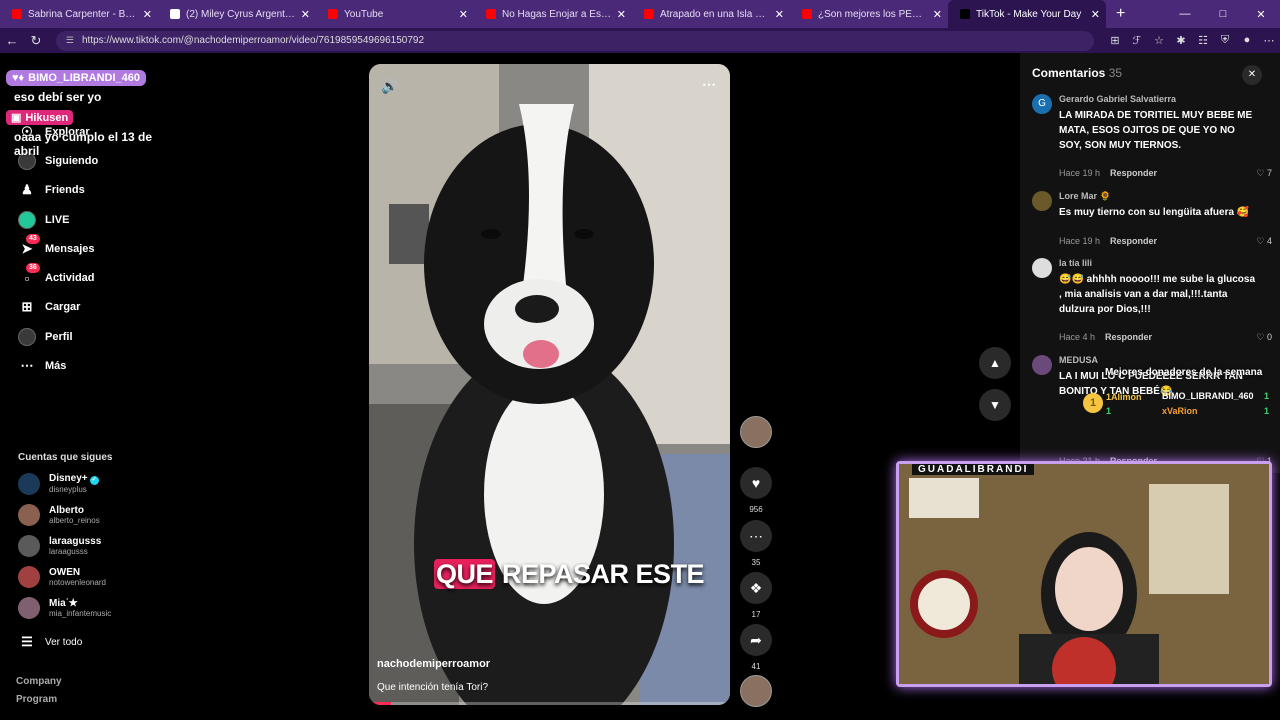  Describe the element at coordinates (1203, 40) in the screenshot. I see `collections-icon: ☷` at that location.